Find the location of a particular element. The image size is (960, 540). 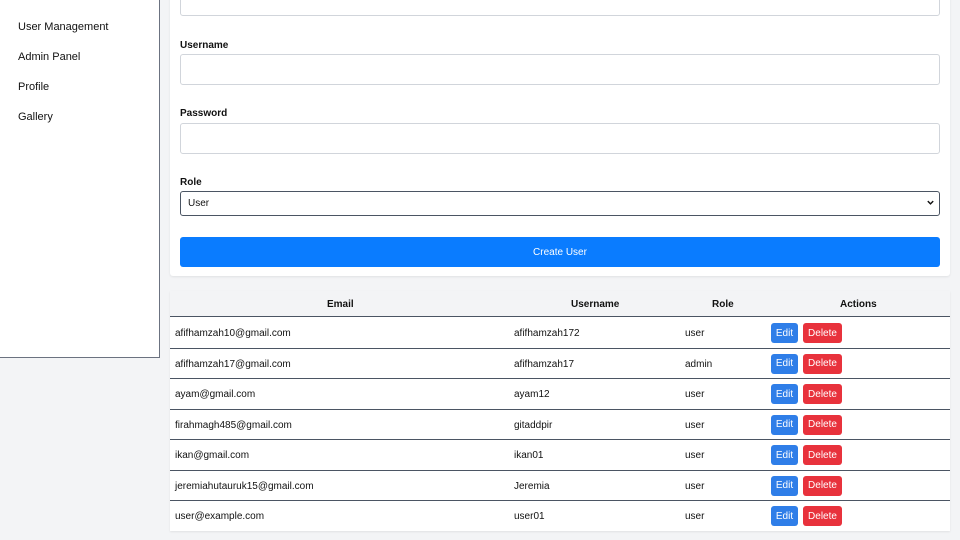

cell-email: ayam@gmail.com is located at coordinates (215, 394).